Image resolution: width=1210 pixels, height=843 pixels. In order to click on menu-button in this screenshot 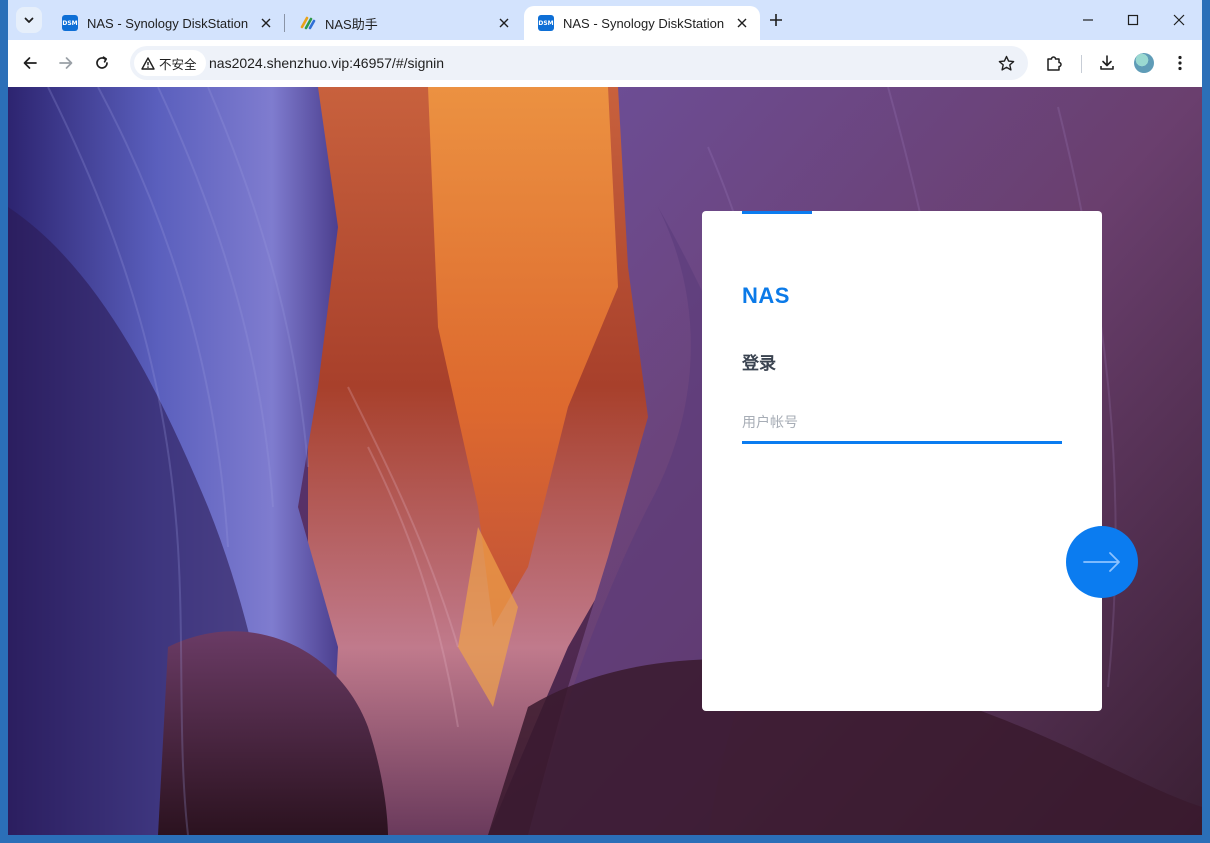, I will do `click(1180, 63)`.